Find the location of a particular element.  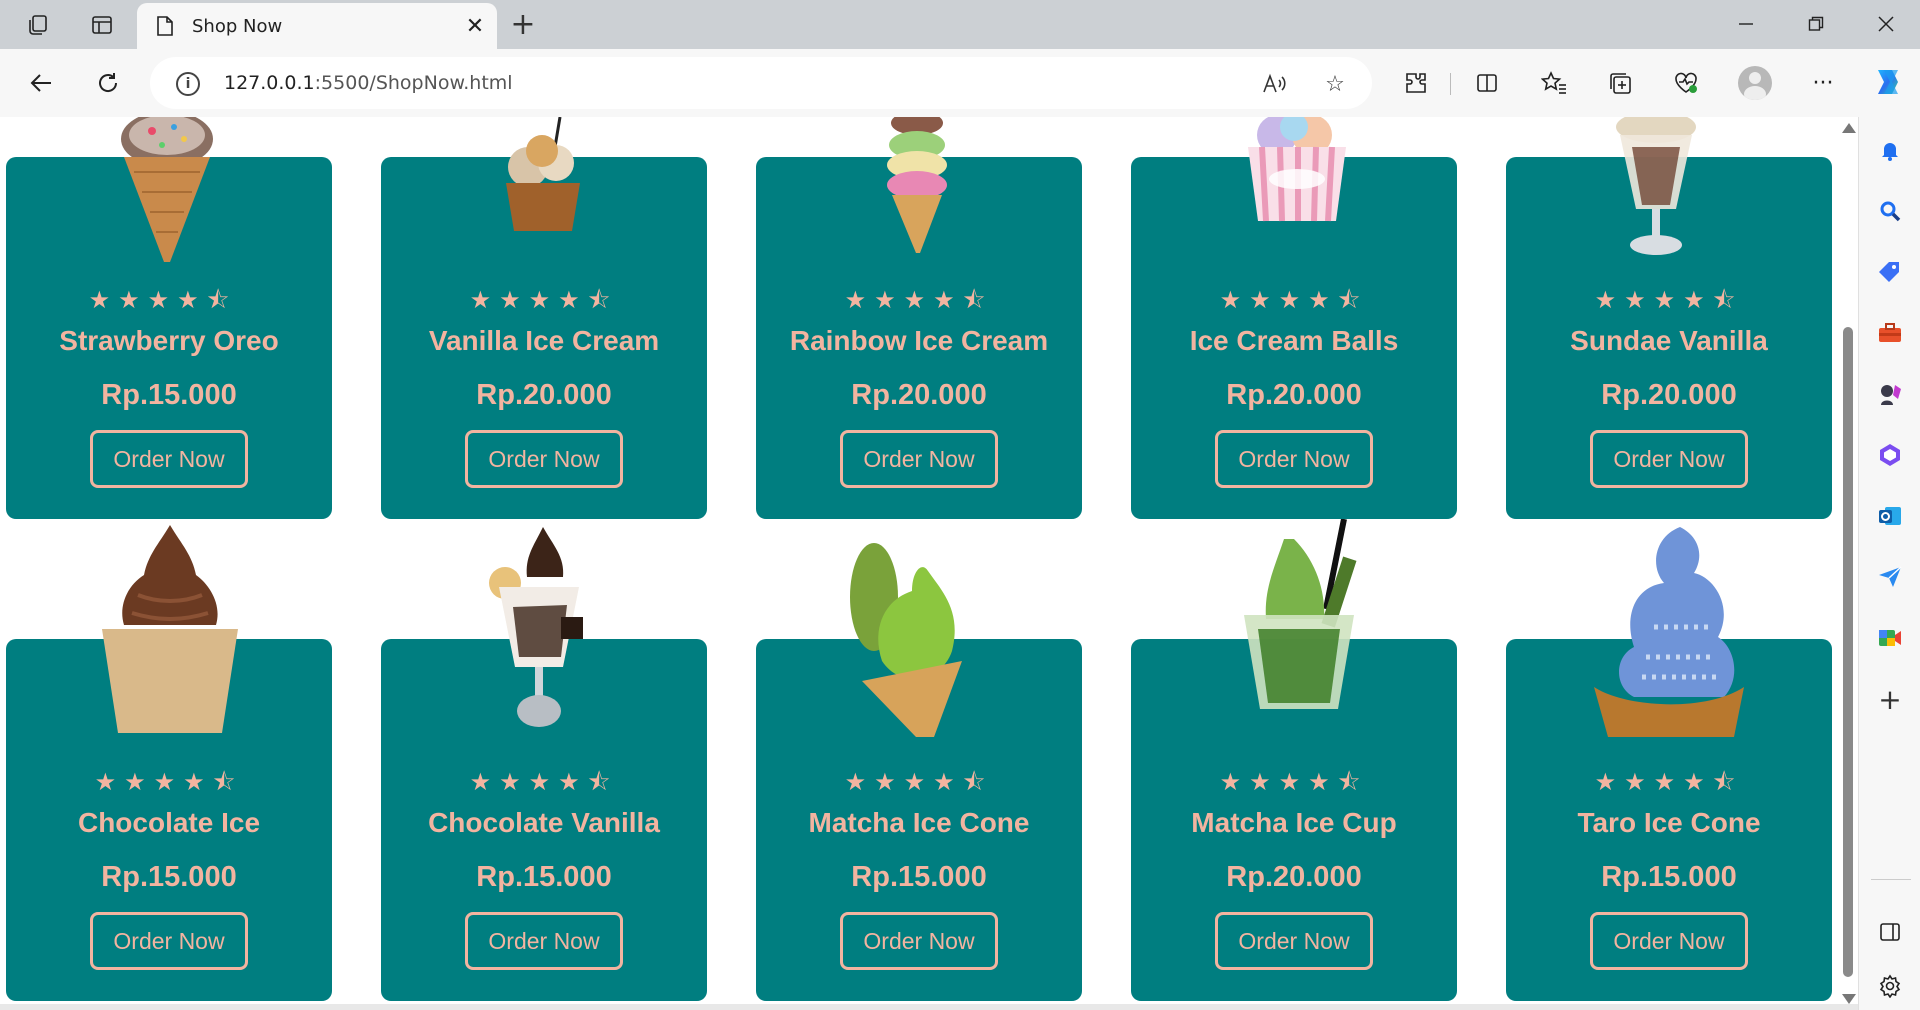

page-icon is located at coordinates (165, 28).